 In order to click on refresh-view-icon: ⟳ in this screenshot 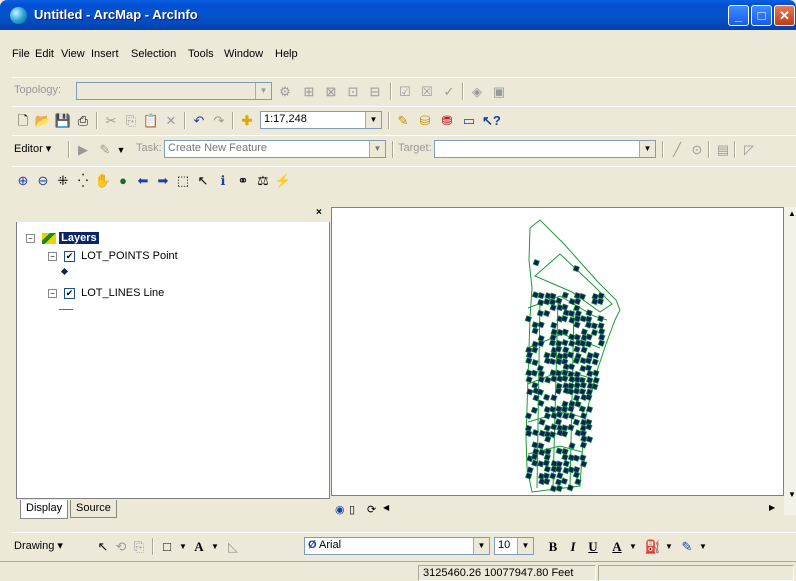, I will do `click(371, 509)`.